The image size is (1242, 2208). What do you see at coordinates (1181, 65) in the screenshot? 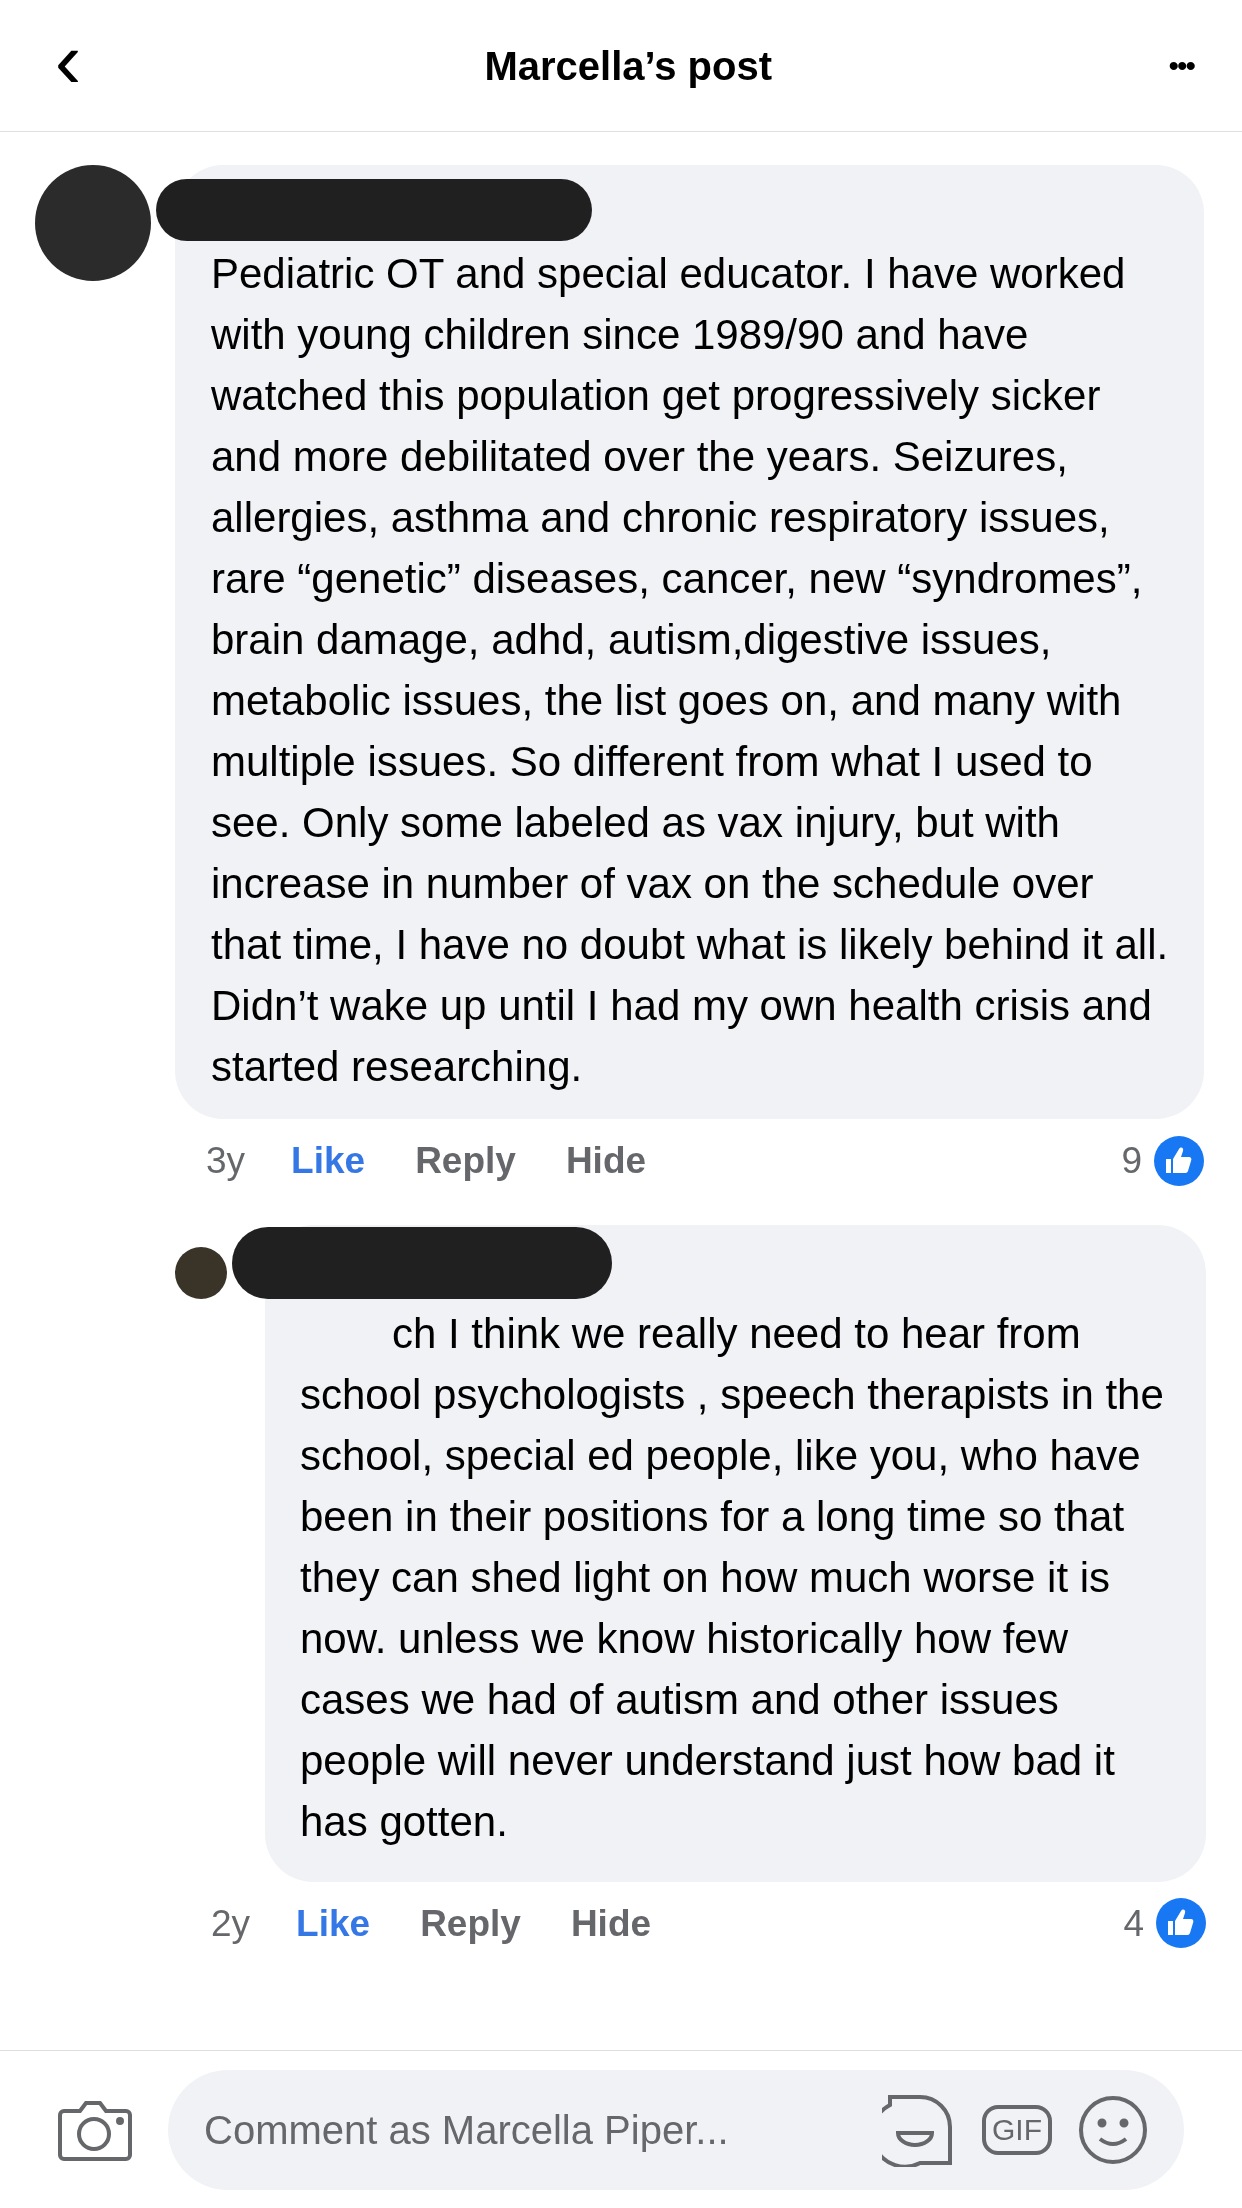
I see `more-button: •••` at bounding box center [1181, 65].